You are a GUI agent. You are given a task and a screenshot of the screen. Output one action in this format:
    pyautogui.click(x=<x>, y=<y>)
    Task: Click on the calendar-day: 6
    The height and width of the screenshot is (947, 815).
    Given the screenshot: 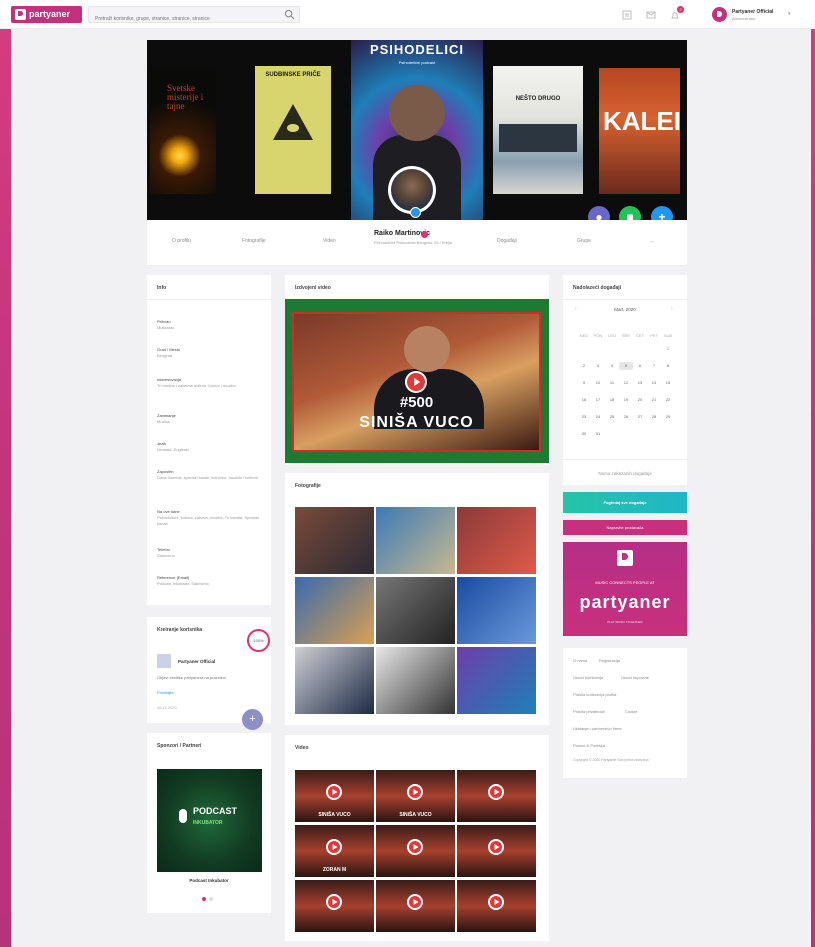 What is the action you would take?
    pyautogui.click(x=640, y=366)
    